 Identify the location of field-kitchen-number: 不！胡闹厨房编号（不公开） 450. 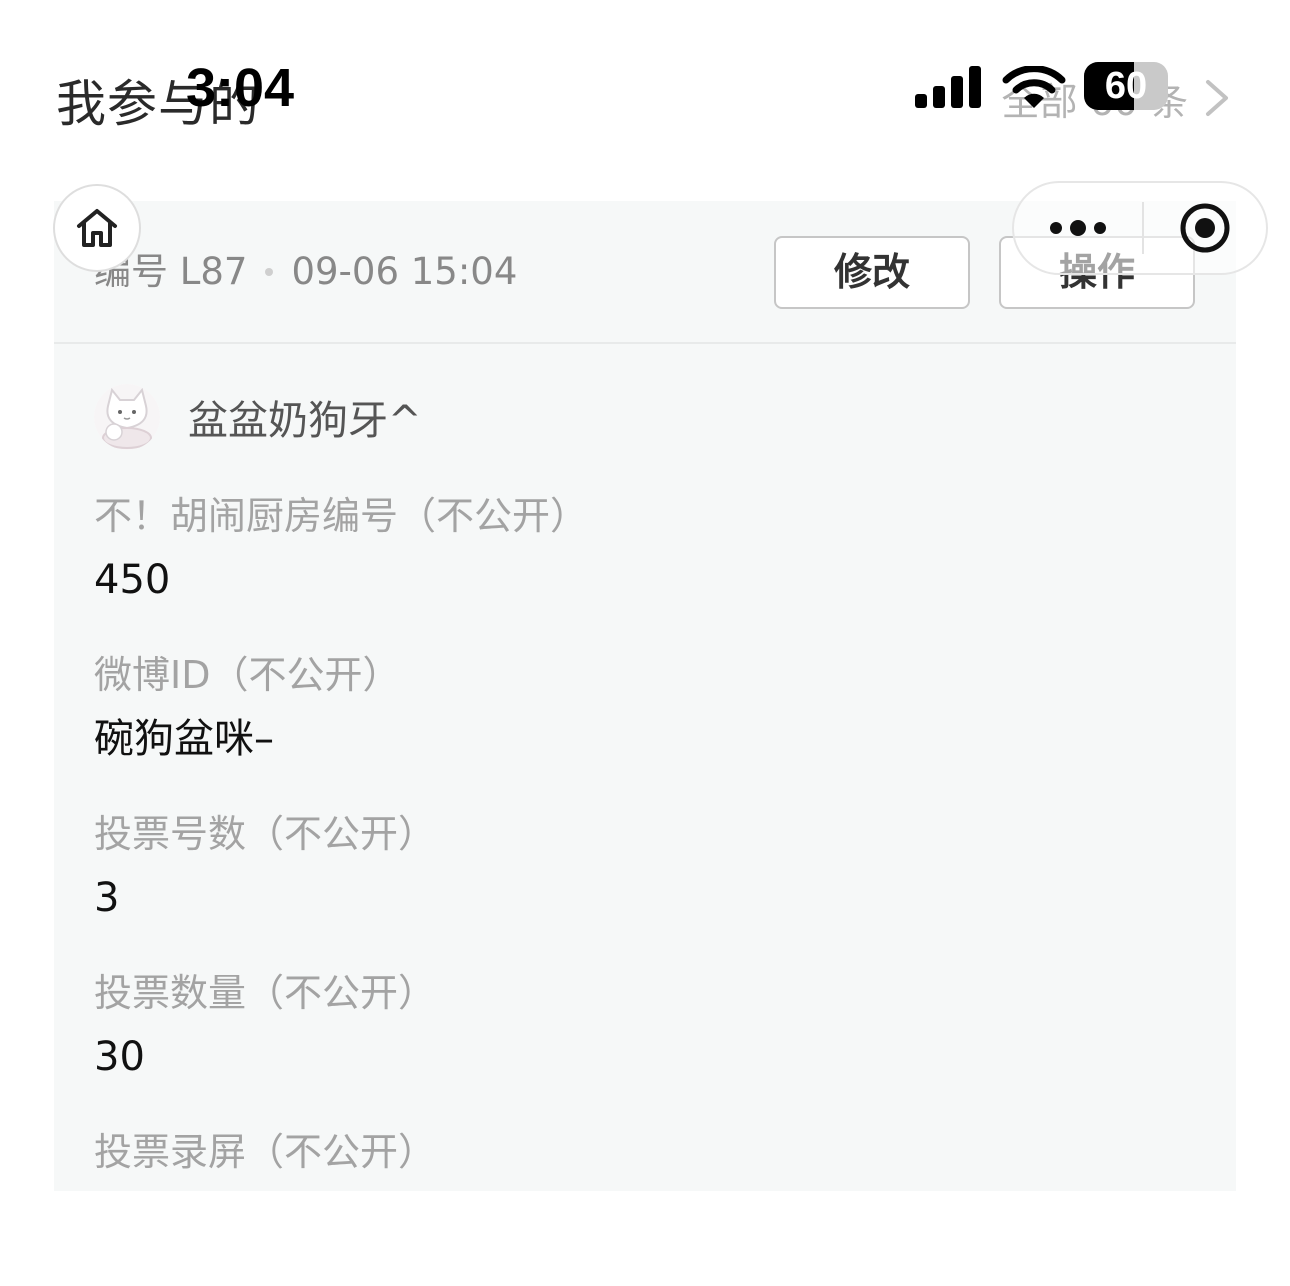
(644, 570).